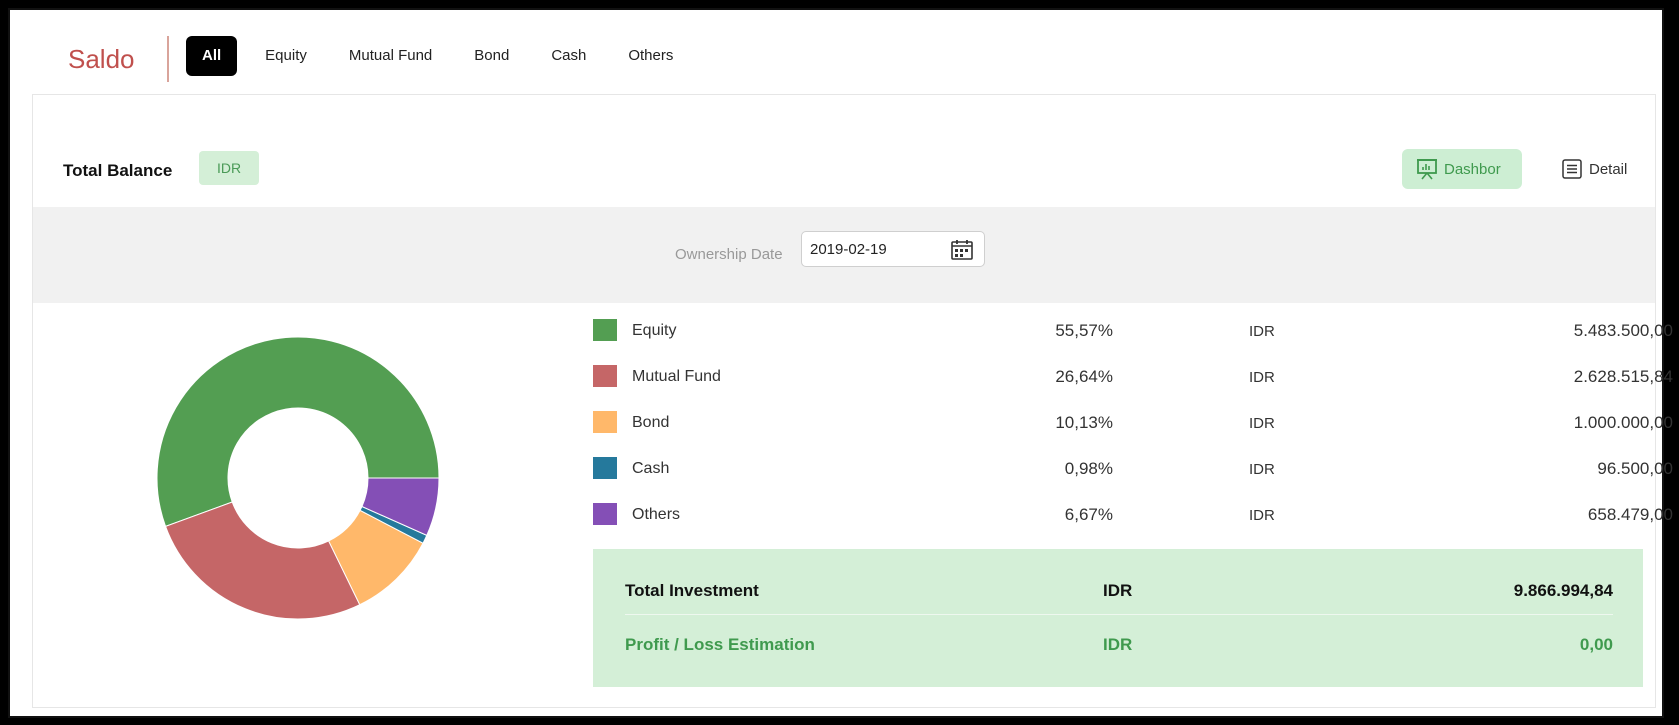 Image resolution: width=1679 pixels, height=725 pixels. Describe the element at coordinates (676, 376) in the screenshot. I see `legend-name: Mutual Fund` at that location.